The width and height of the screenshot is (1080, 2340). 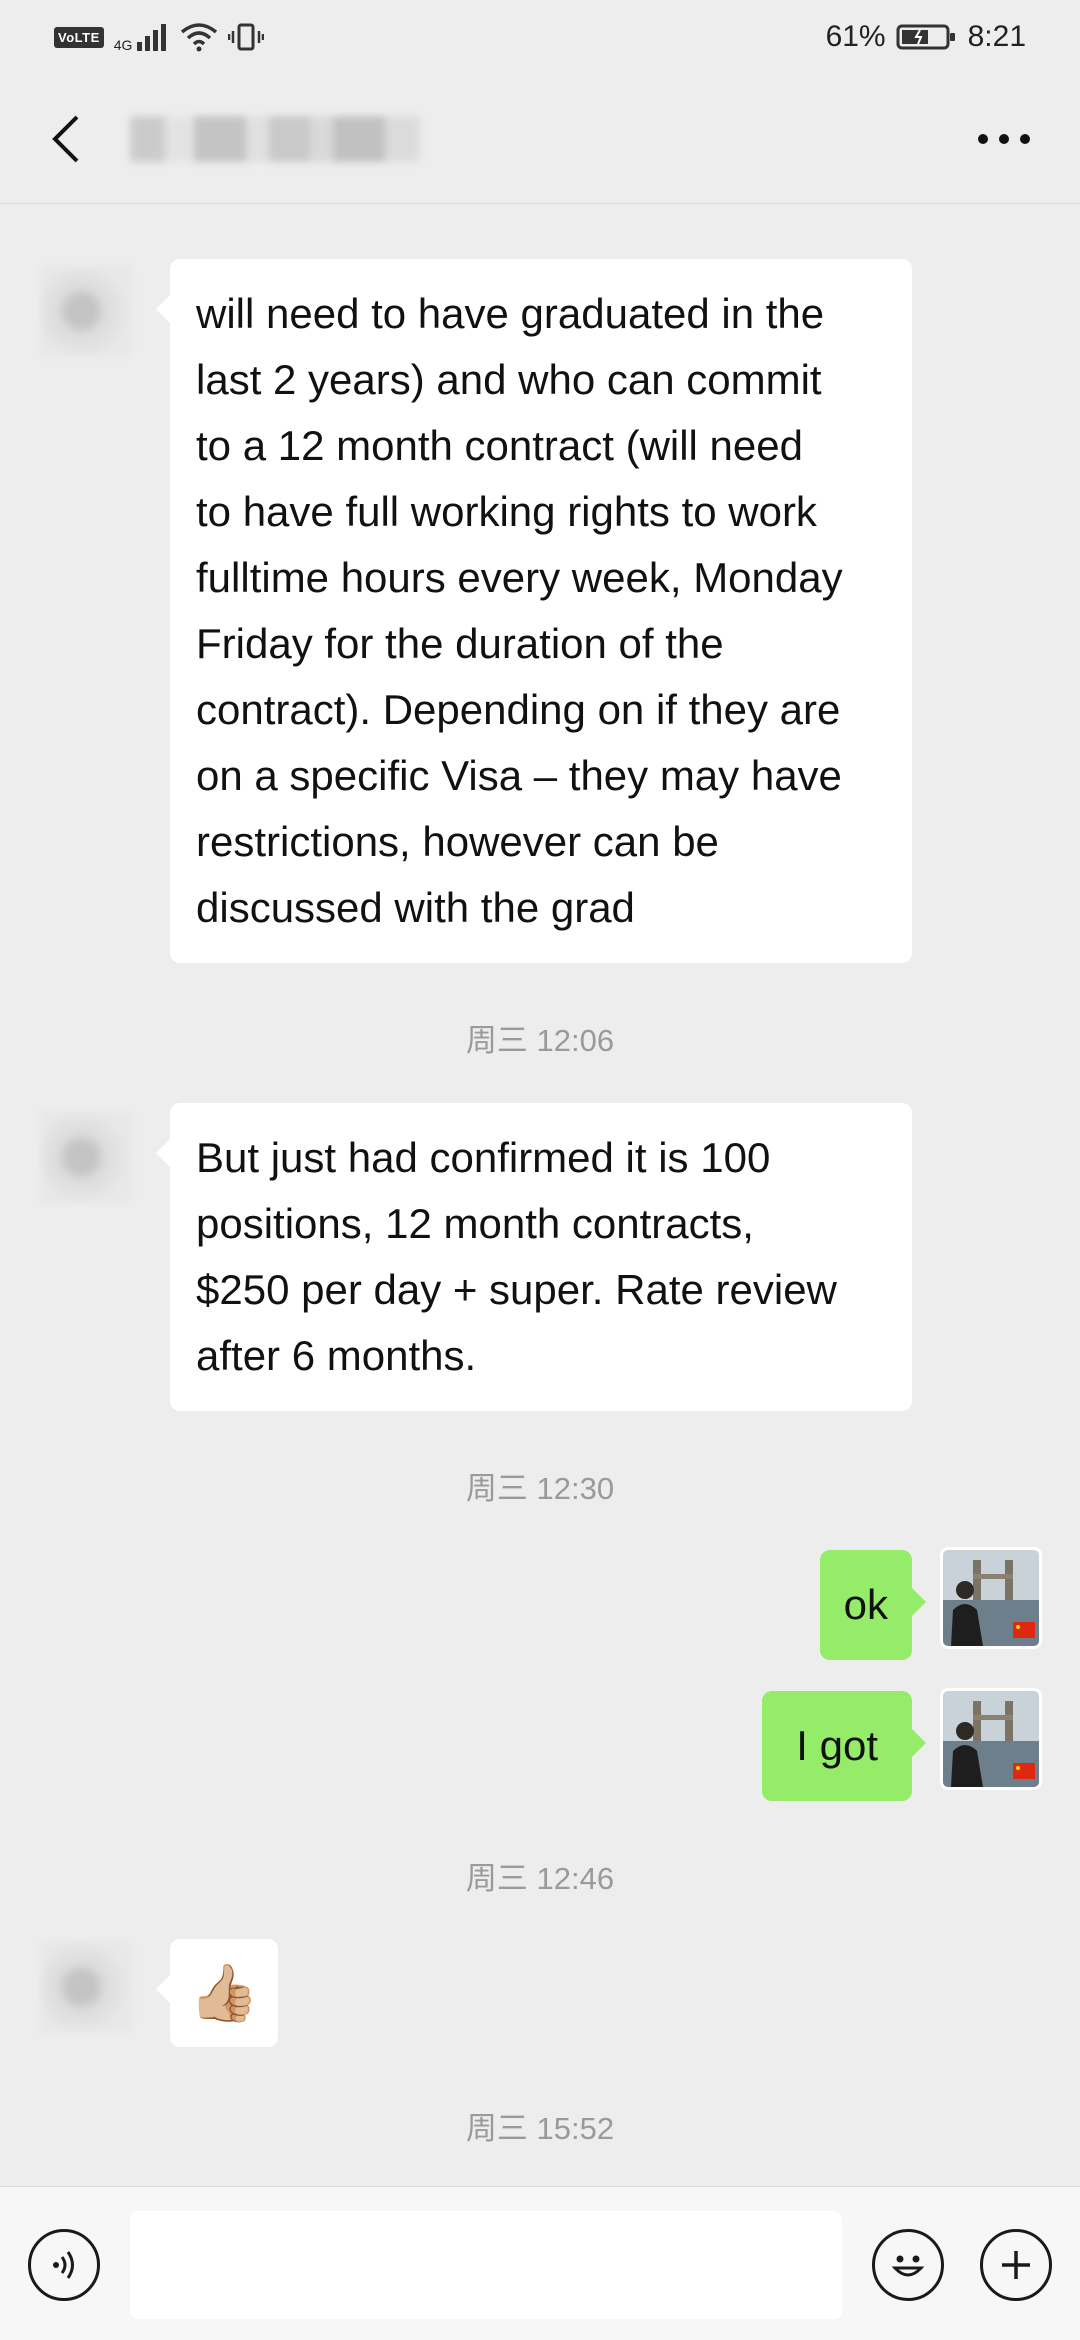 I want to click on status-bar: VoLTE 4G 61% 8:21, so click(x=540, y=37).